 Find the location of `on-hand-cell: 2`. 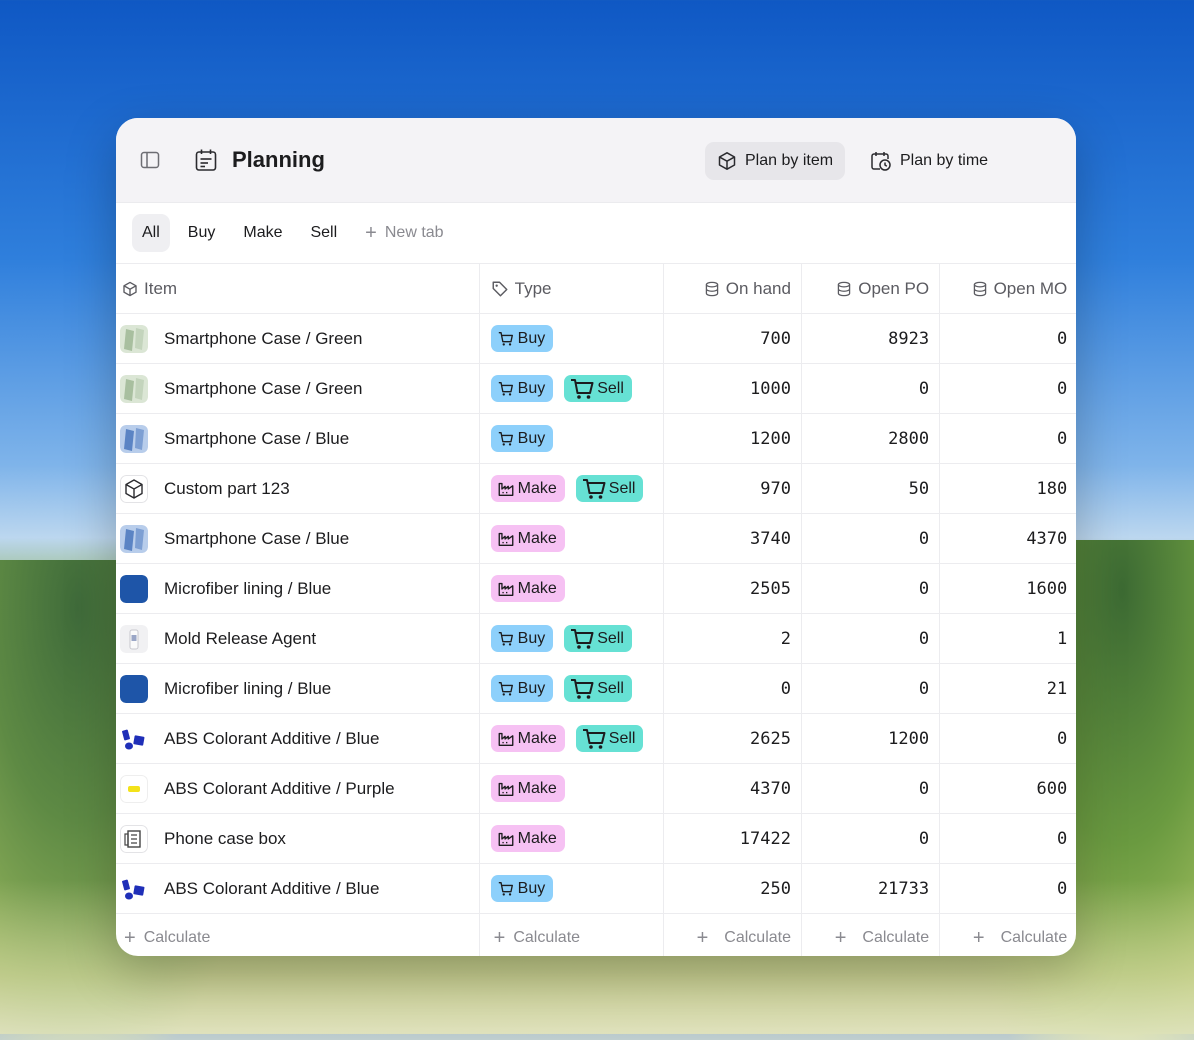

on-hand-cell: 2 is located at coordinates (732, 638).